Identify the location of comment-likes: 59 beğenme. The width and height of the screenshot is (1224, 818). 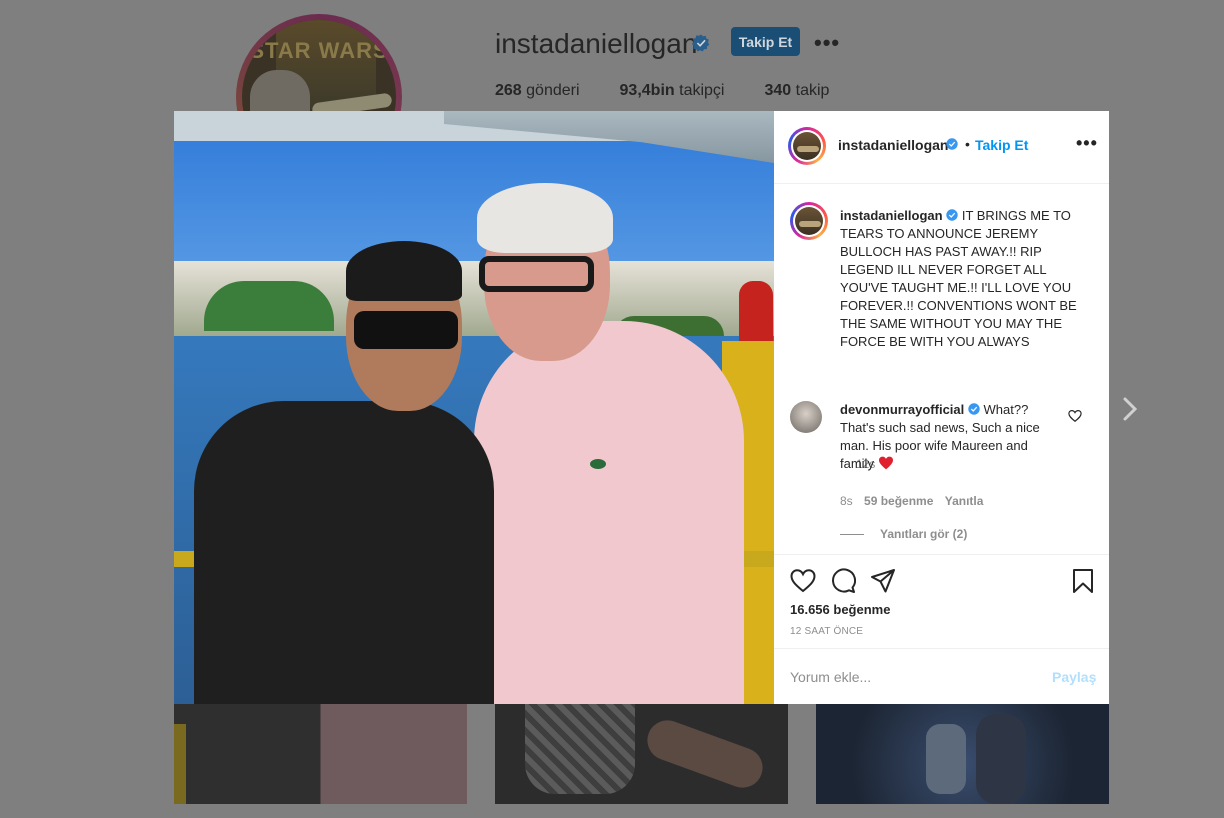
(898, 501).